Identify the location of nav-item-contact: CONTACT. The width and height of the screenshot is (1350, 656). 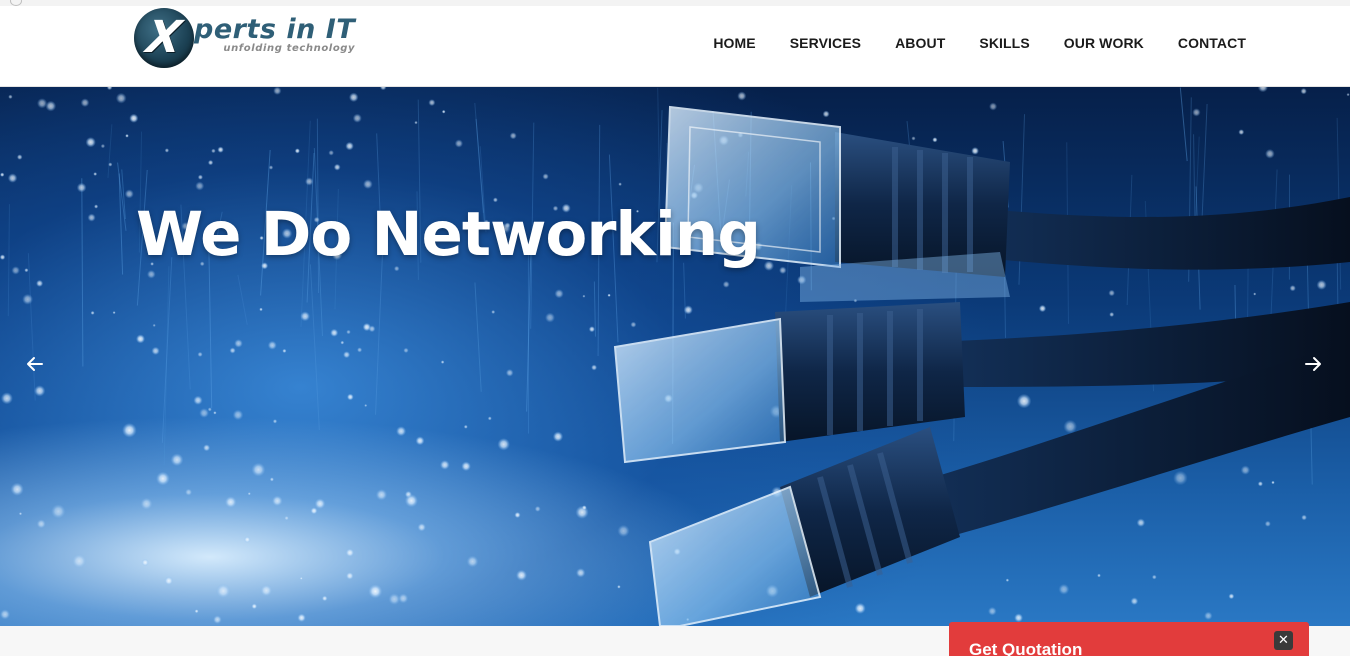
(1212, 43).